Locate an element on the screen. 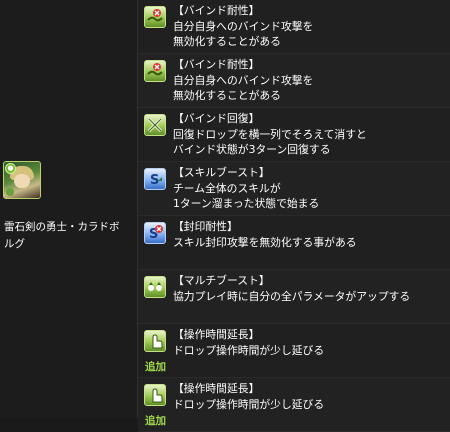  awakening-desc-line: 回復ドロップを横一列でそろえて消すと is located at coordinates (270, 134).